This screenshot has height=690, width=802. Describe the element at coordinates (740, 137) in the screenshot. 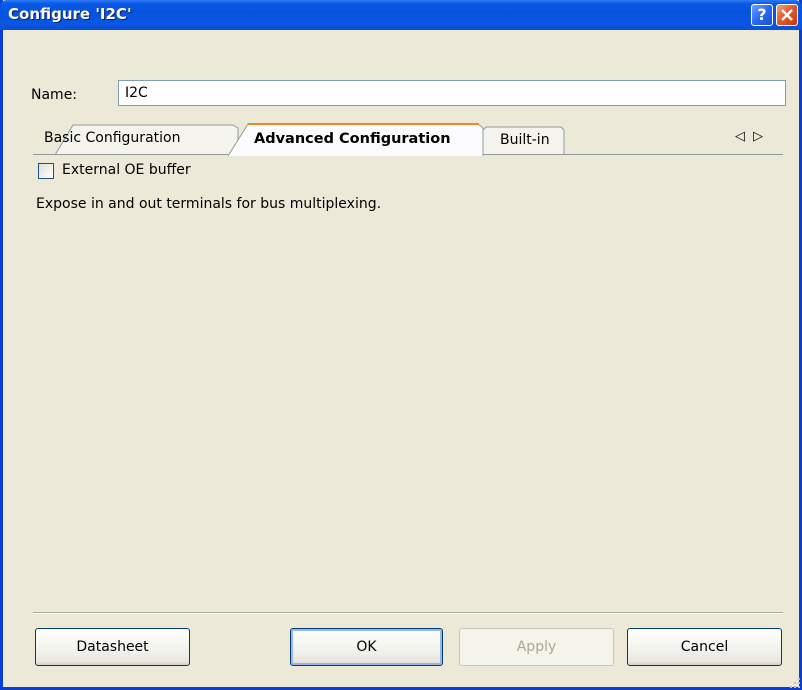

I see `tab-scroll-left-icon: ◁` at that location.